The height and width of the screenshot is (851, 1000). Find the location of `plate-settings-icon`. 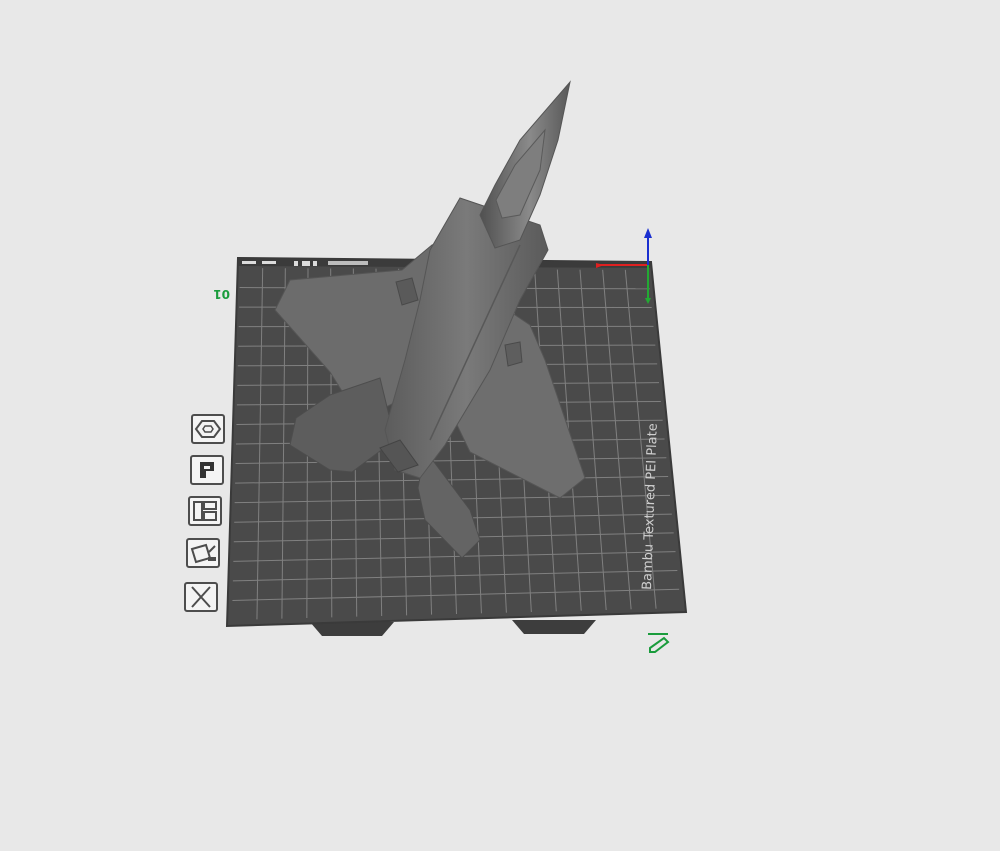

plate-settings-icon is located at coordinates (207, 470).